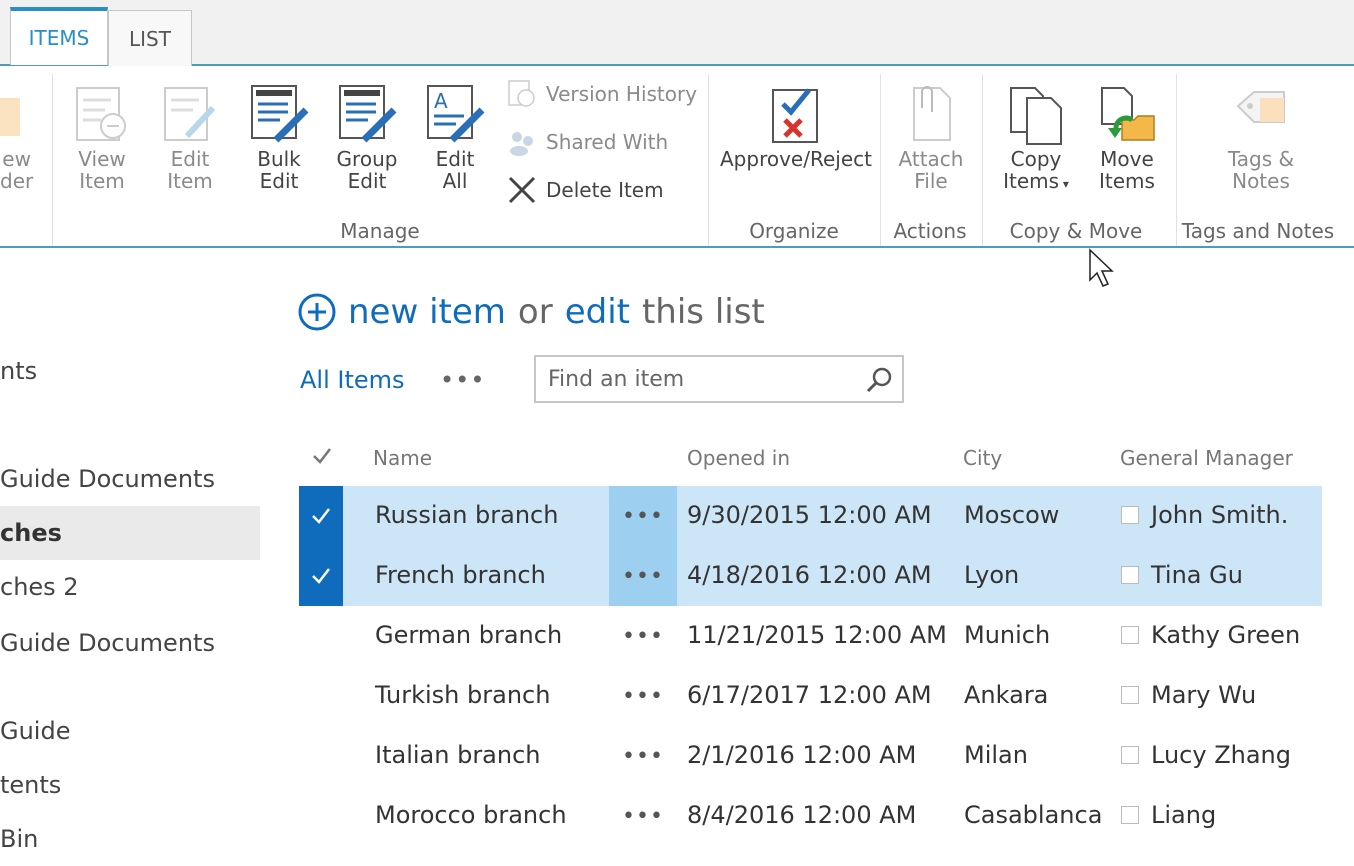 This screenshot has width=1354, height=866. I want to click on version-history-button: Version History, so click(601, 94).